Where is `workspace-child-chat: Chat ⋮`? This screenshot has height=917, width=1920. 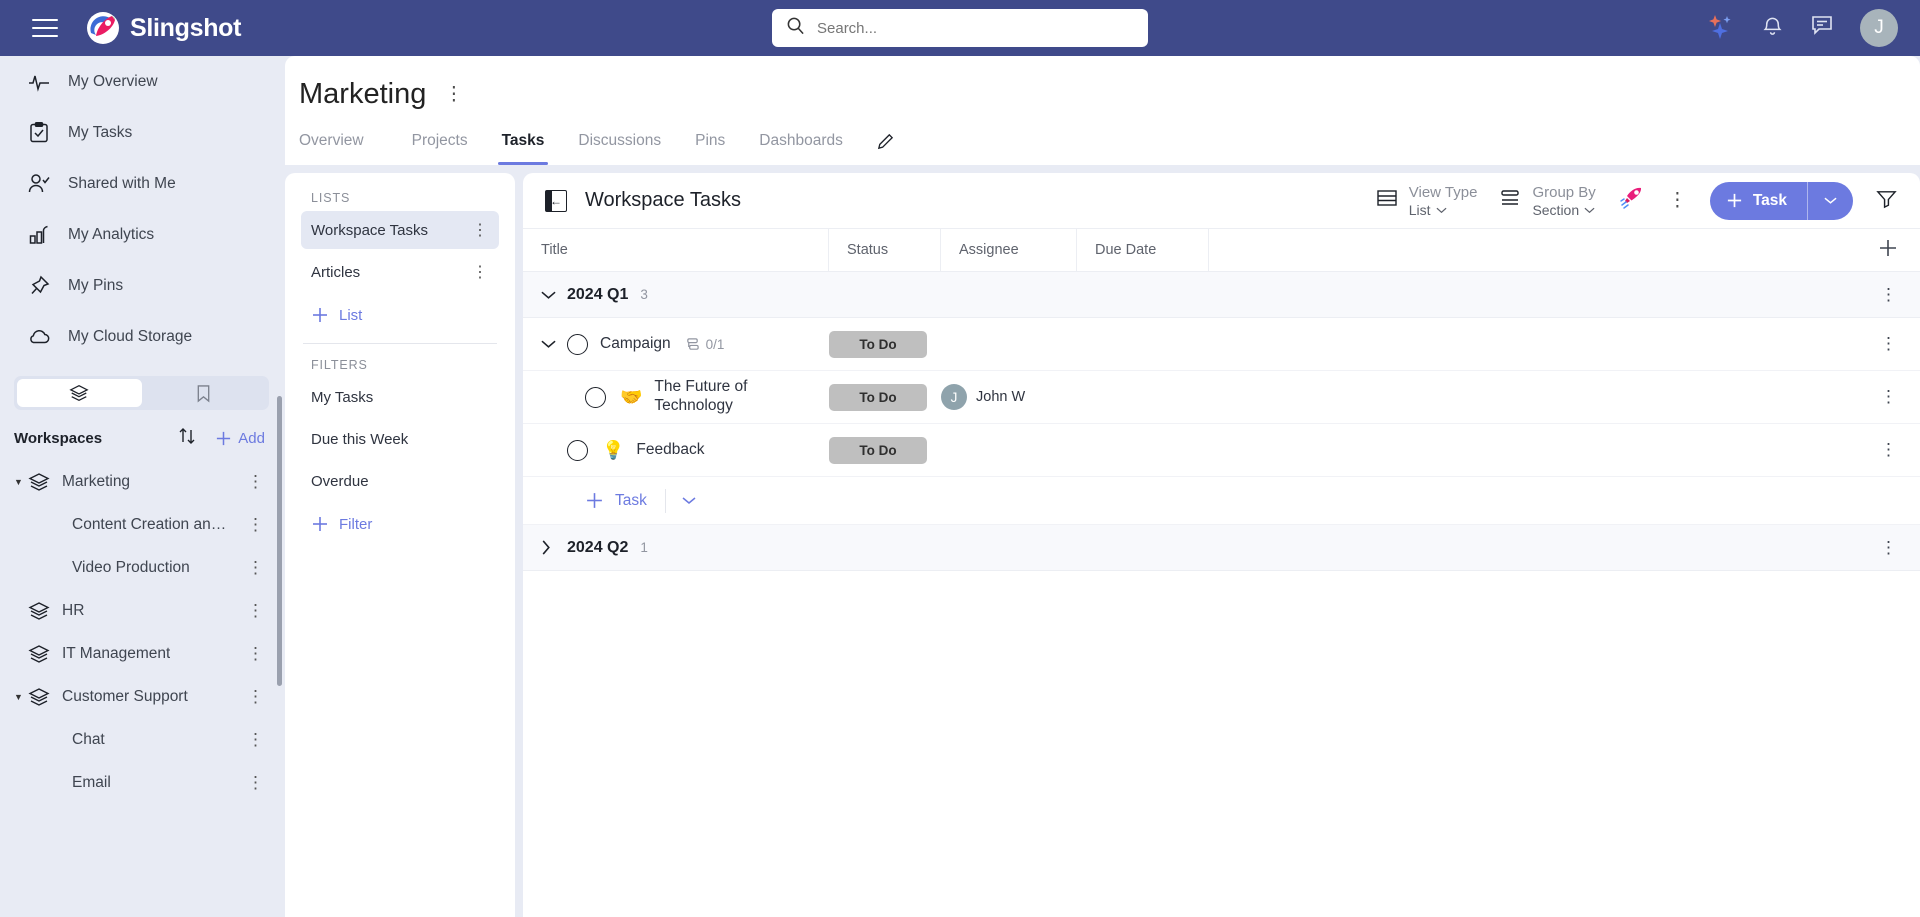 workspace-child-chat: Chat ⋮ is located at coordinates (142, 739).